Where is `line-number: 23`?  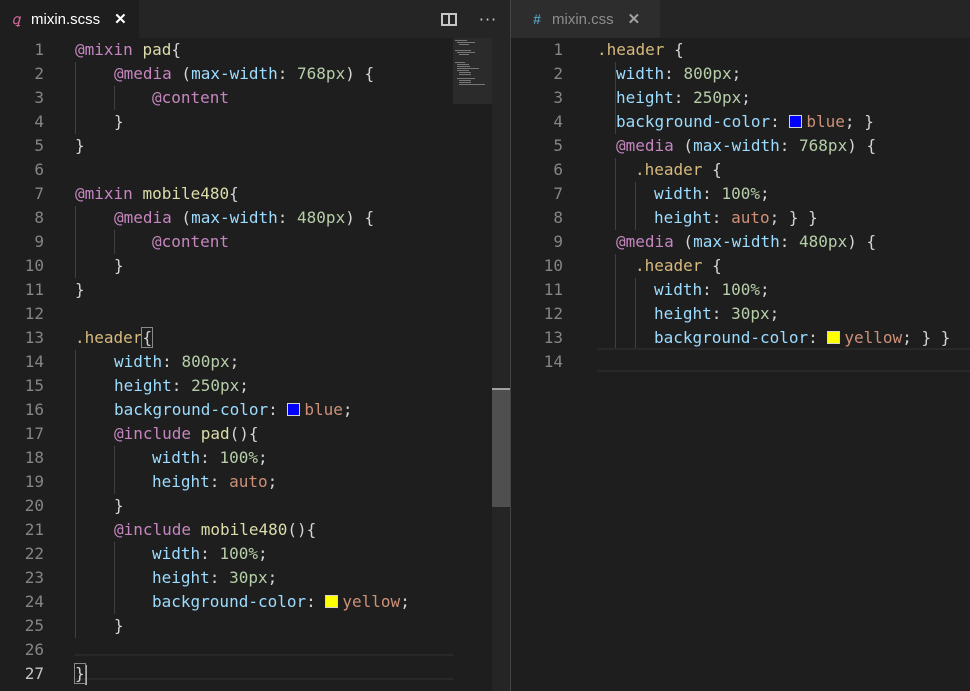
line-number: 23 is located at coordinates (34, 577).